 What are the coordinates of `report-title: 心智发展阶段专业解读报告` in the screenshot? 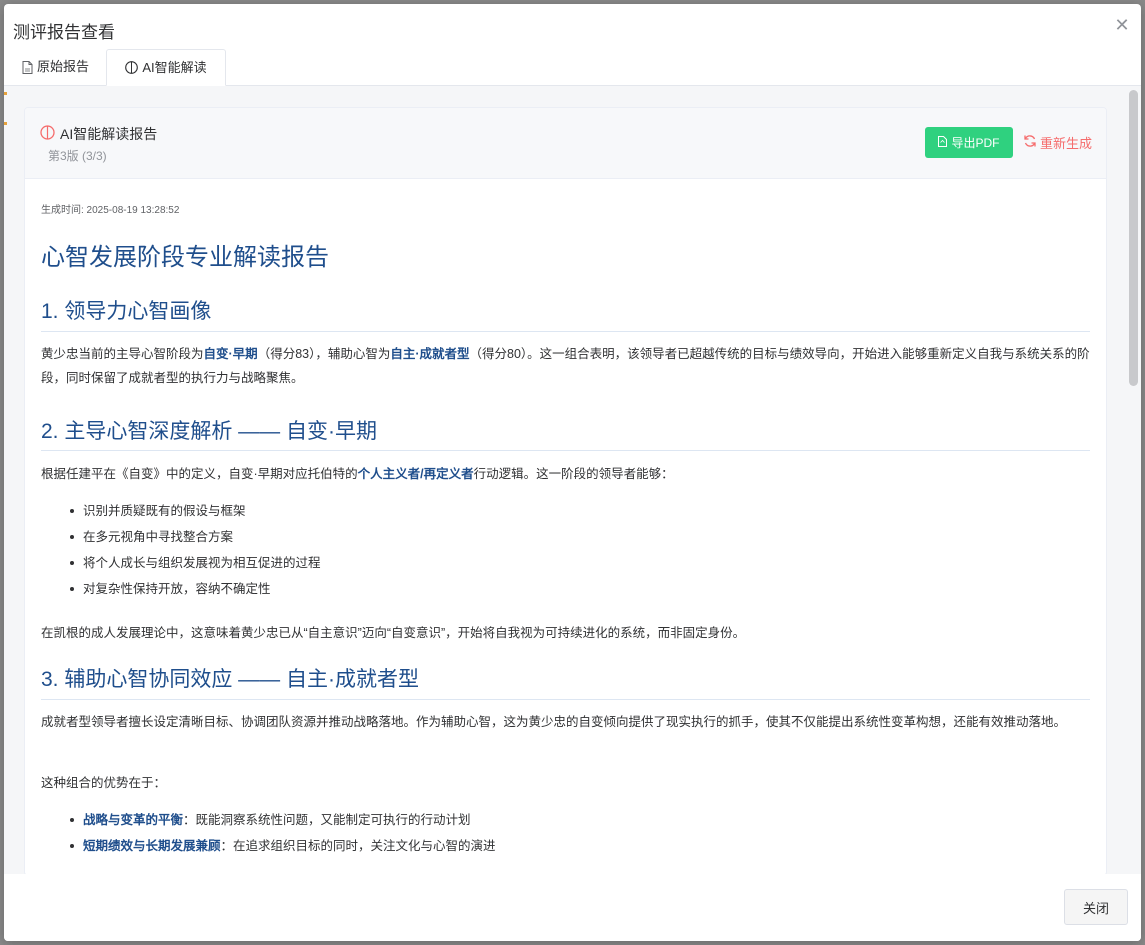 It's located at (185, 257).